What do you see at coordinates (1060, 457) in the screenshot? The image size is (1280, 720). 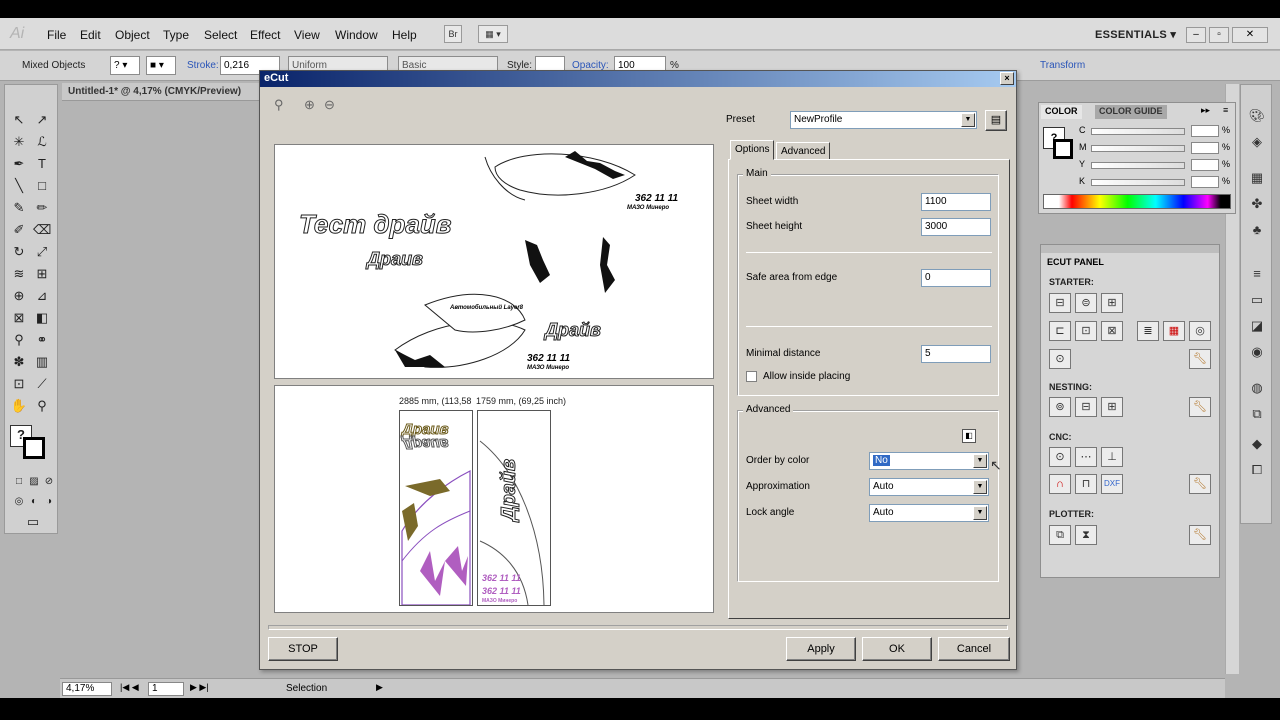 I see `cnc-button-1: ⊙` at bounding box center [1060, 457].